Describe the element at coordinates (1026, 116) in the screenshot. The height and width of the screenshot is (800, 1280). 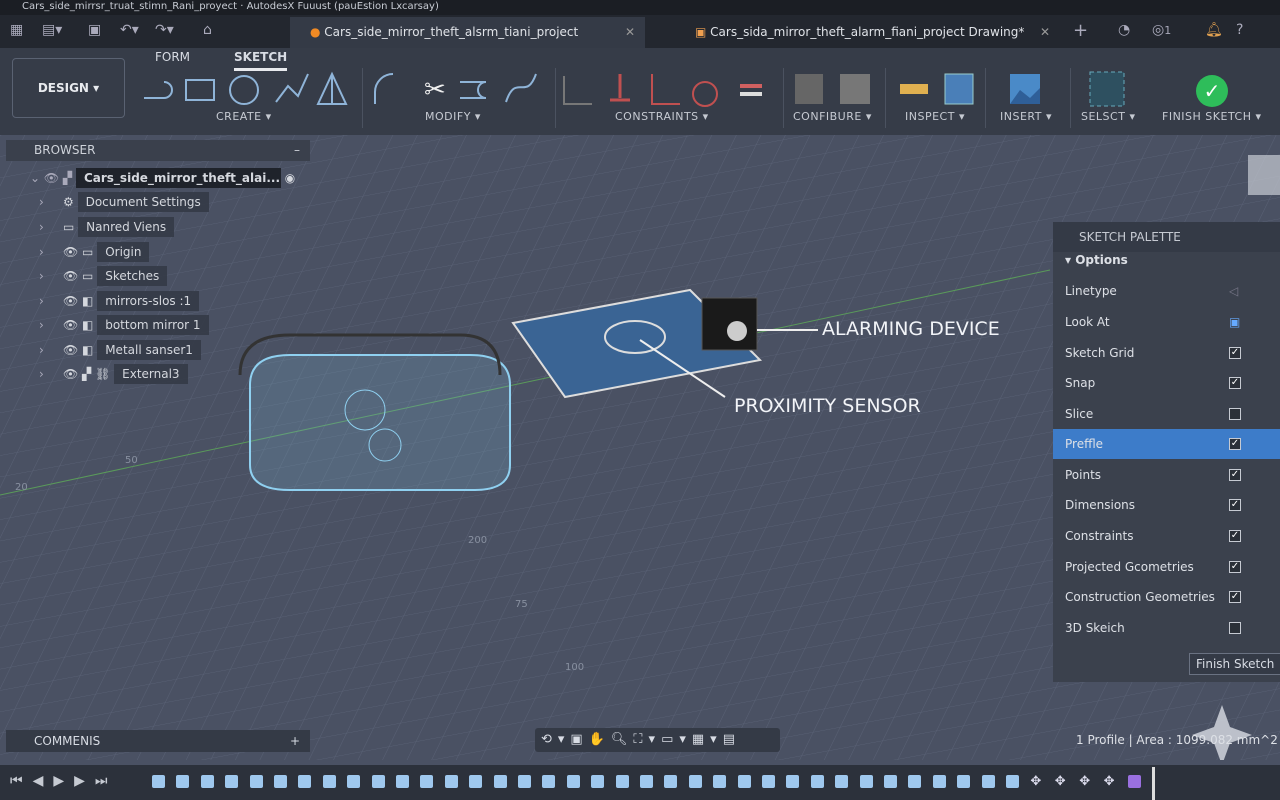
I see `insert-menu: INSERT ▾` at that location.